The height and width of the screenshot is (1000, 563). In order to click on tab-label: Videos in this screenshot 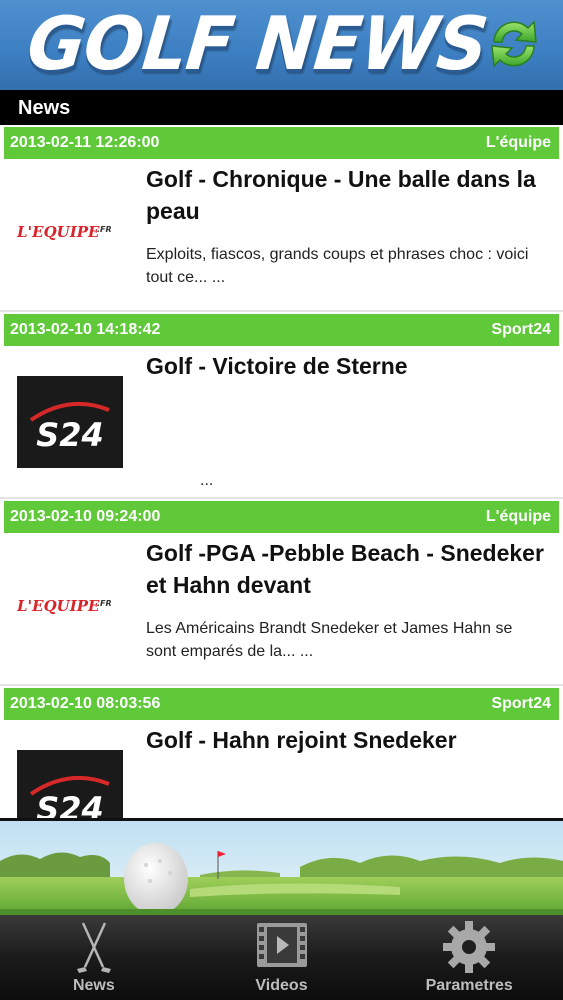, I will do `click(281, 985)`.